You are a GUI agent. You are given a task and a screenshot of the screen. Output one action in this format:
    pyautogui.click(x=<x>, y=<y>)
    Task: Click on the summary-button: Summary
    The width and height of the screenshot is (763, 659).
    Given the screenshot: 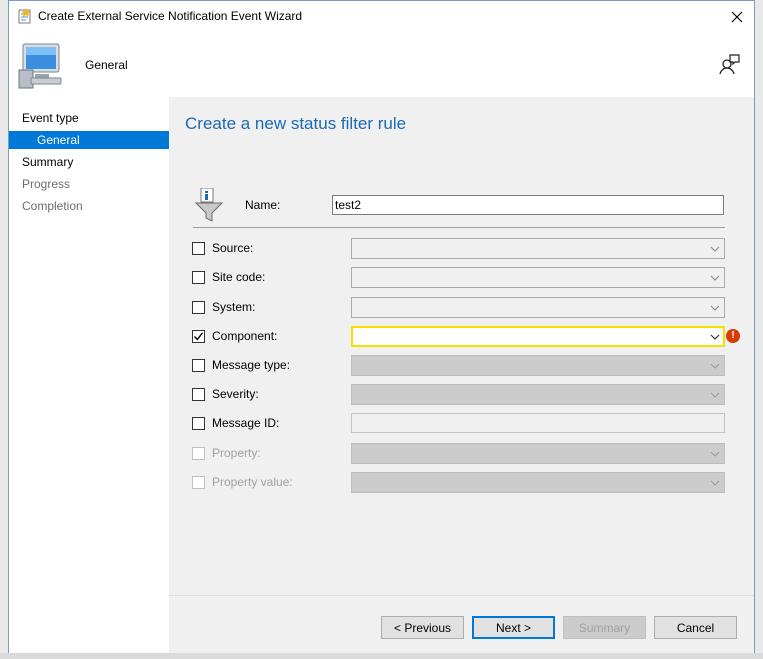 What is the action you would take?
    pyautogui.click(x=604, y=627)
    